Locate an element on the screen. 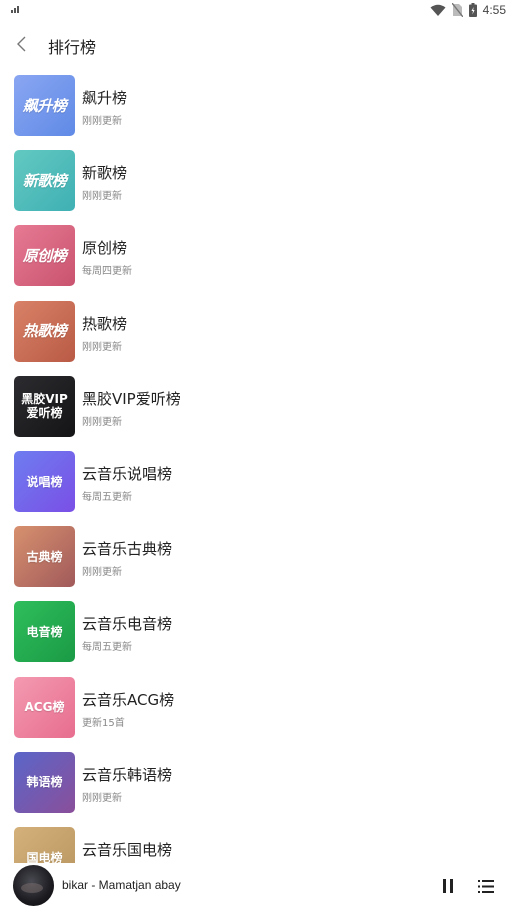 The image size is (513, 912). playlist-cover: 飙升榜 is located at coordinates (44, 105).